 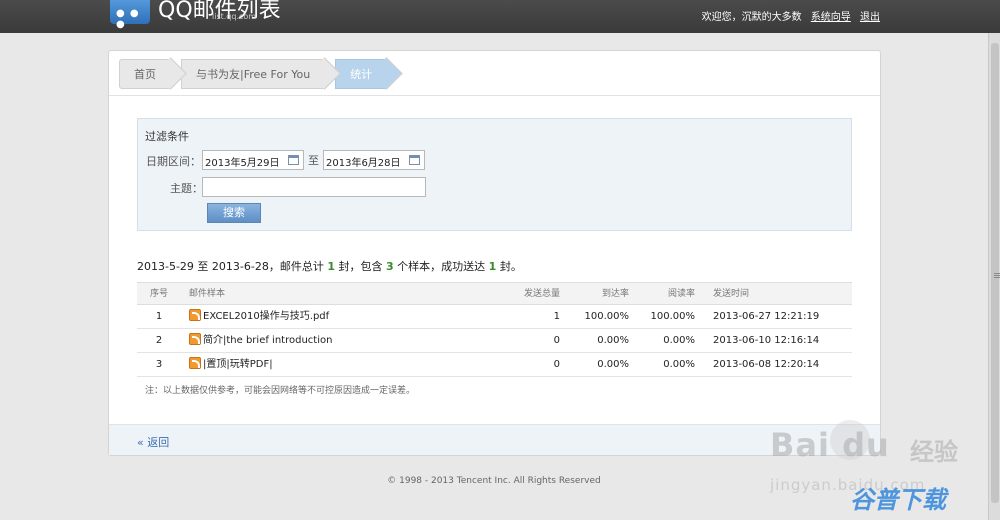 I want to click on divider, so click(x=494, y=95).